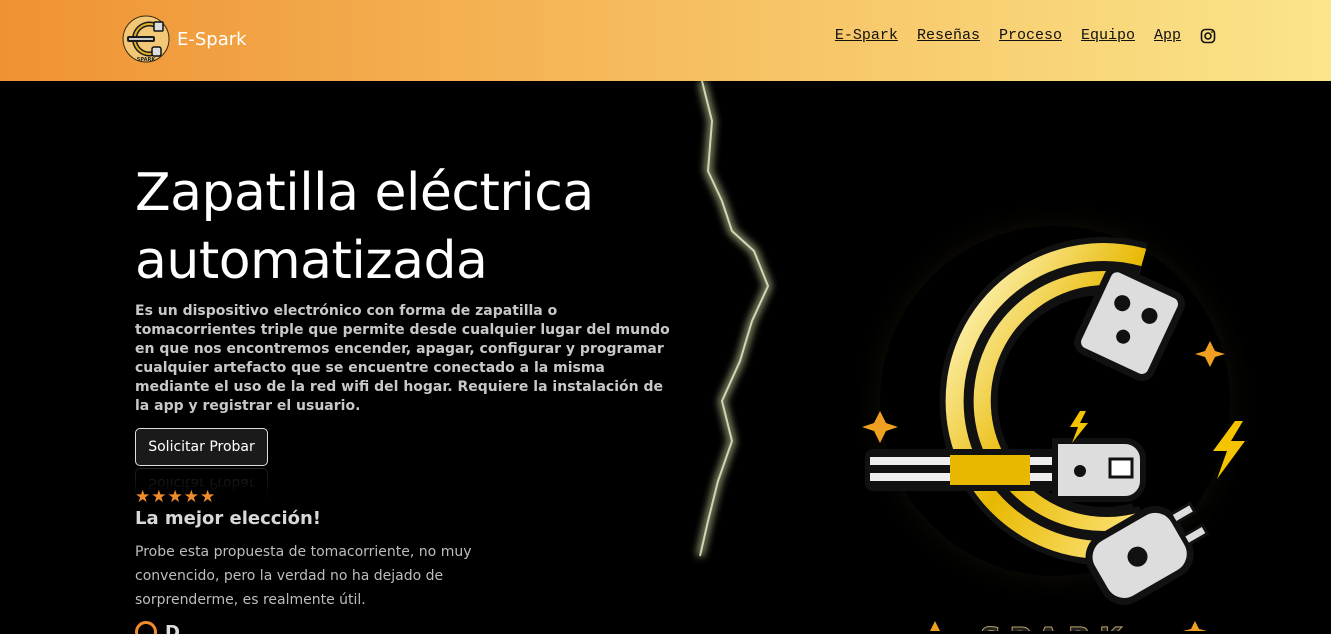  What do you see at coordinates (157, 627) in the screenshot?
I see `reviewer: D` at bounding box center [157, 627].